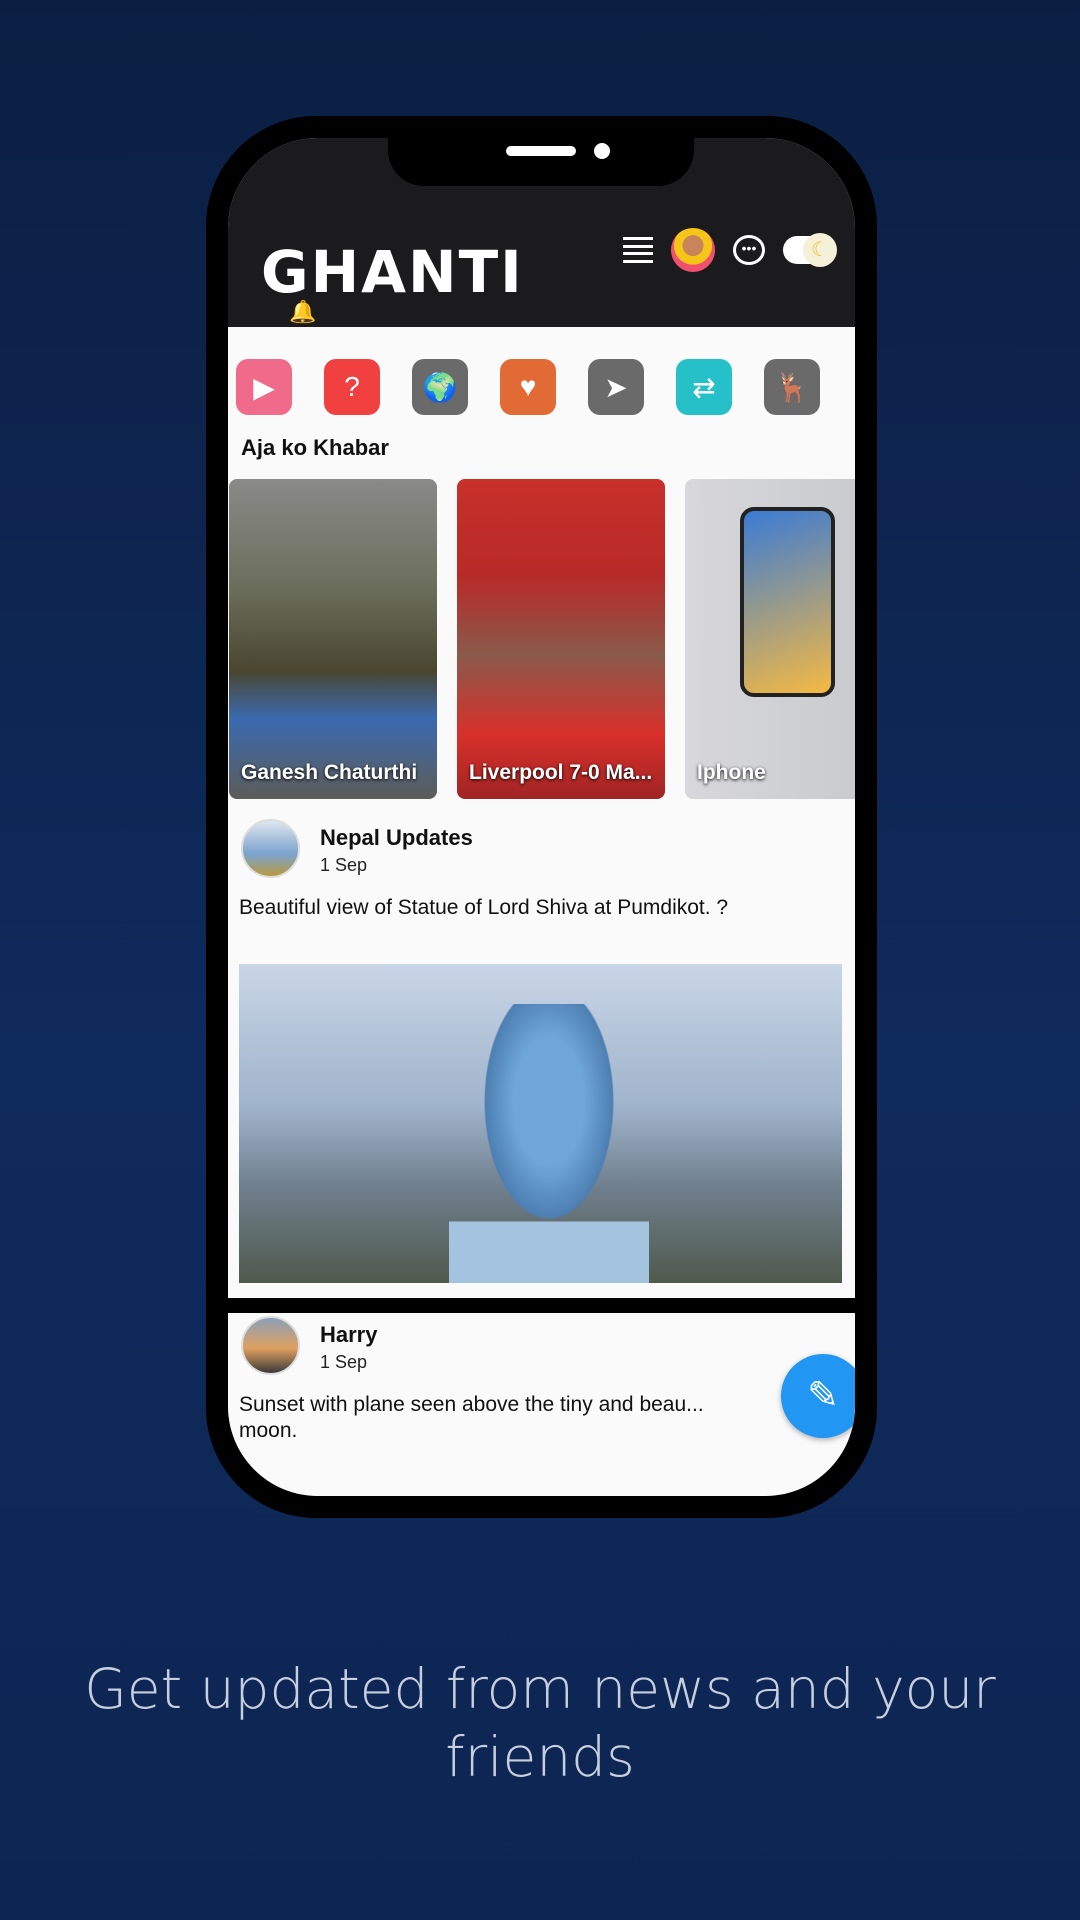 Image resolution: width=1080 pixels, height=1920 pixels. I want to click on story-card: Iphone, so click(770, 639).